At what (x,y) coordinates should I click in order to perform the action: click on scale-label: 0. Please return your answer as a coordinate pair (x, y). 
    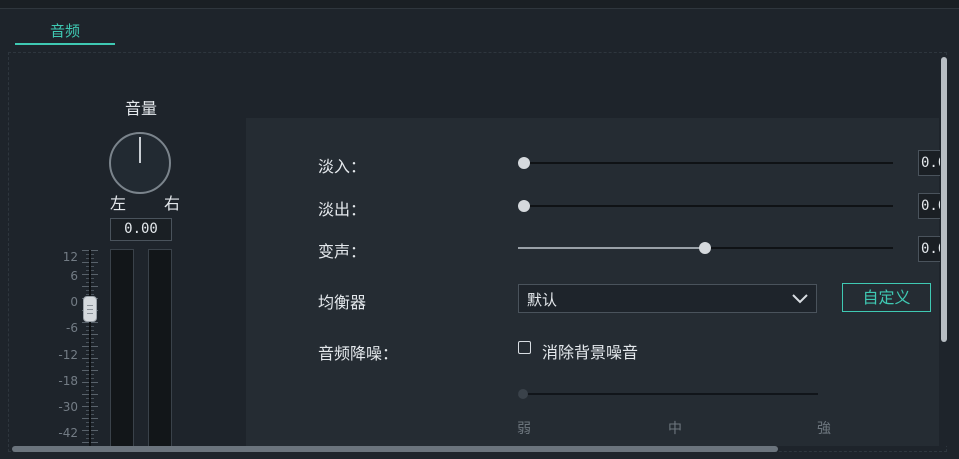
    Looking at the image, I should click on (74, 302).